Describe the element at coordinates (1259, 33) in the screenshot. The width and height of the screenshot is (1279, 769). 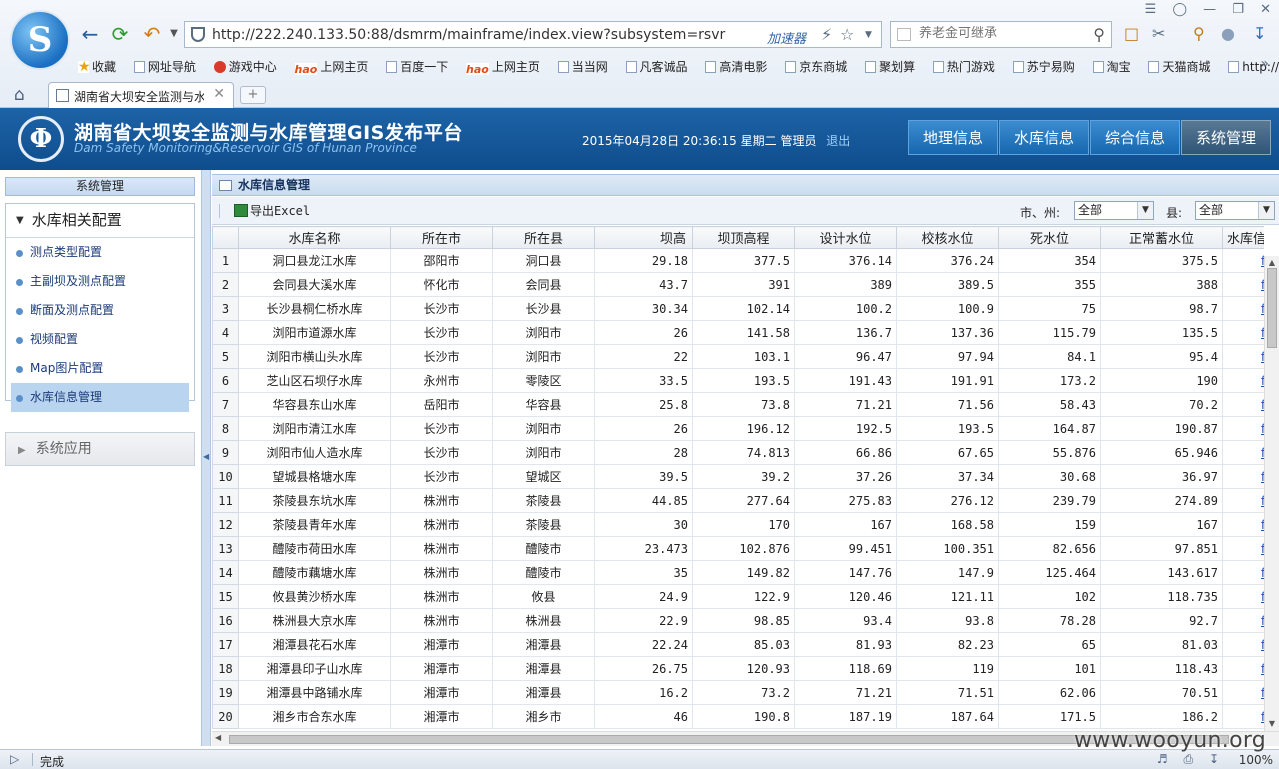
I see `download-icon: ↧` at that location.